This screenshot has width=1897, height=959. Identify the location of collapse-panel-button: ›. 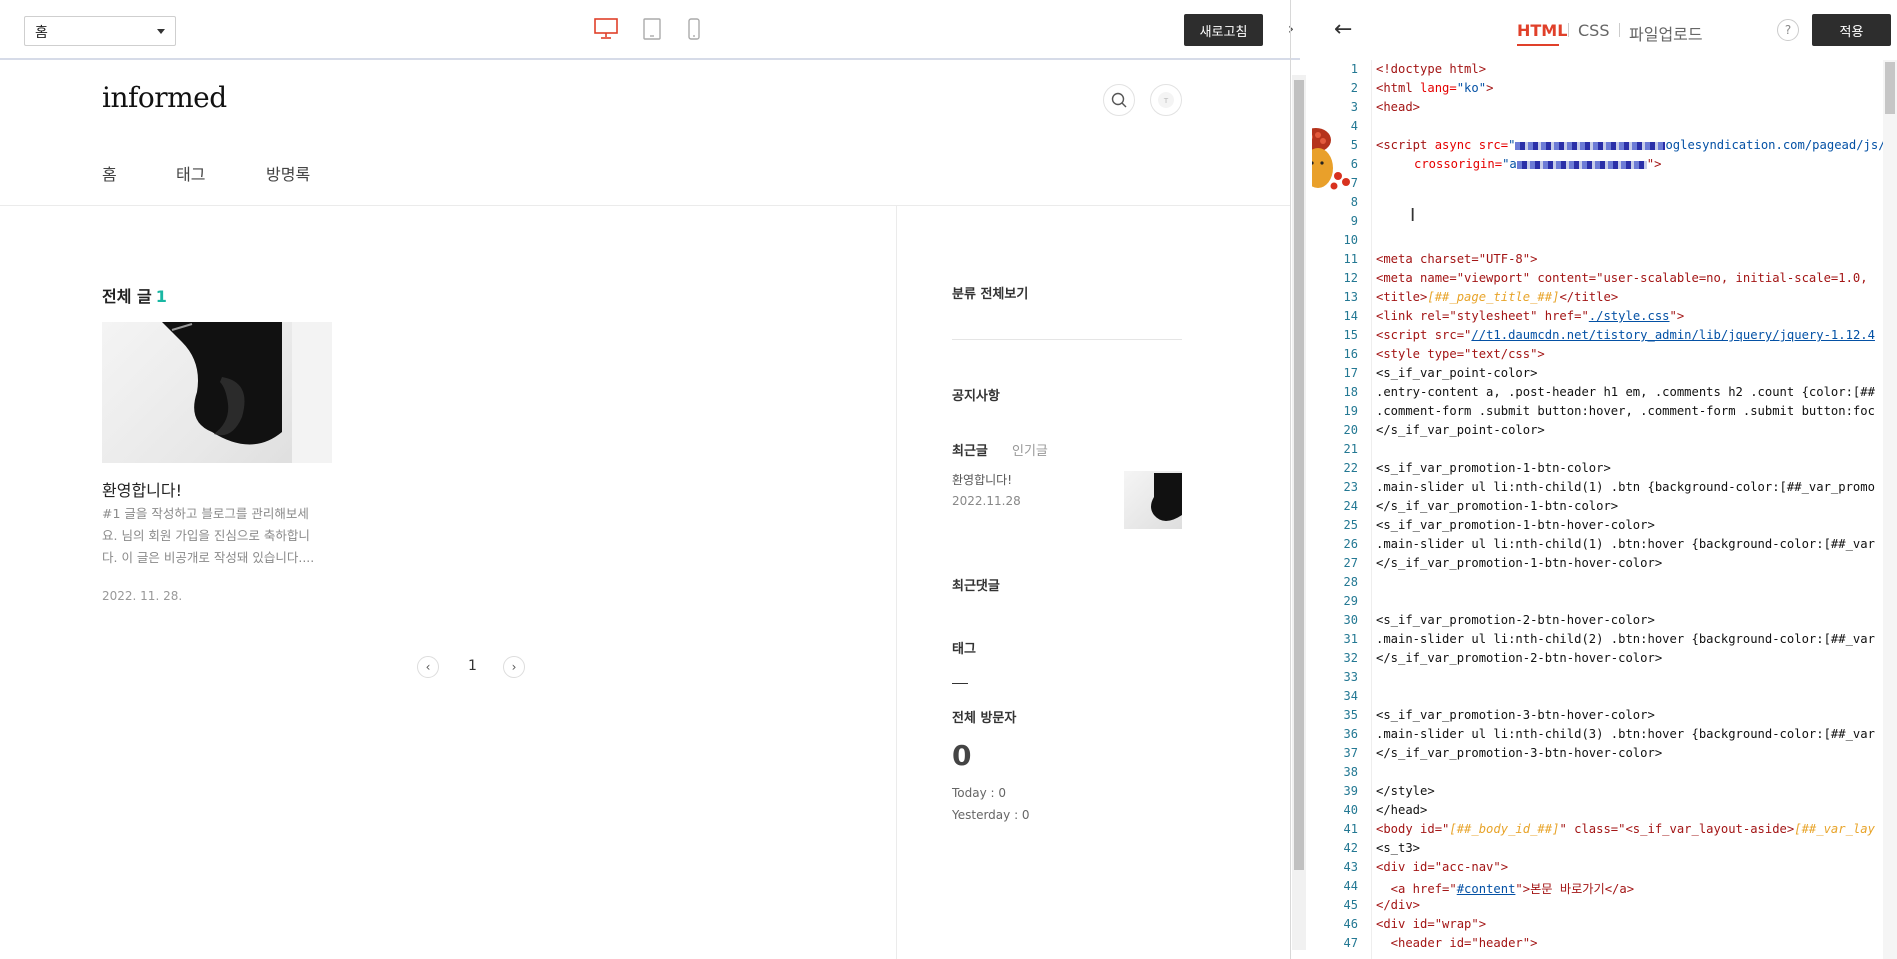
(1291, 30).